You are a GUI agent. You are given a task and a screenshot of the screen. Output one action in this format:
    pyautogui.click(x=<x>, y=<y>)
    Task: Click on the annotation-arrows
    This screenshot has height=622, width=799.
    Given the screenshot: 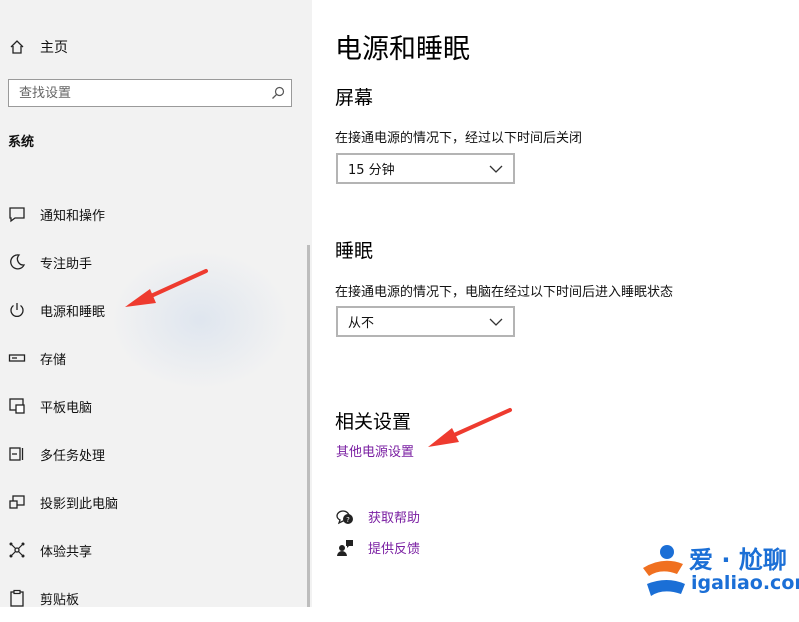 What is the action you would take?
    pyautogui.click(x=318, y=358)
    